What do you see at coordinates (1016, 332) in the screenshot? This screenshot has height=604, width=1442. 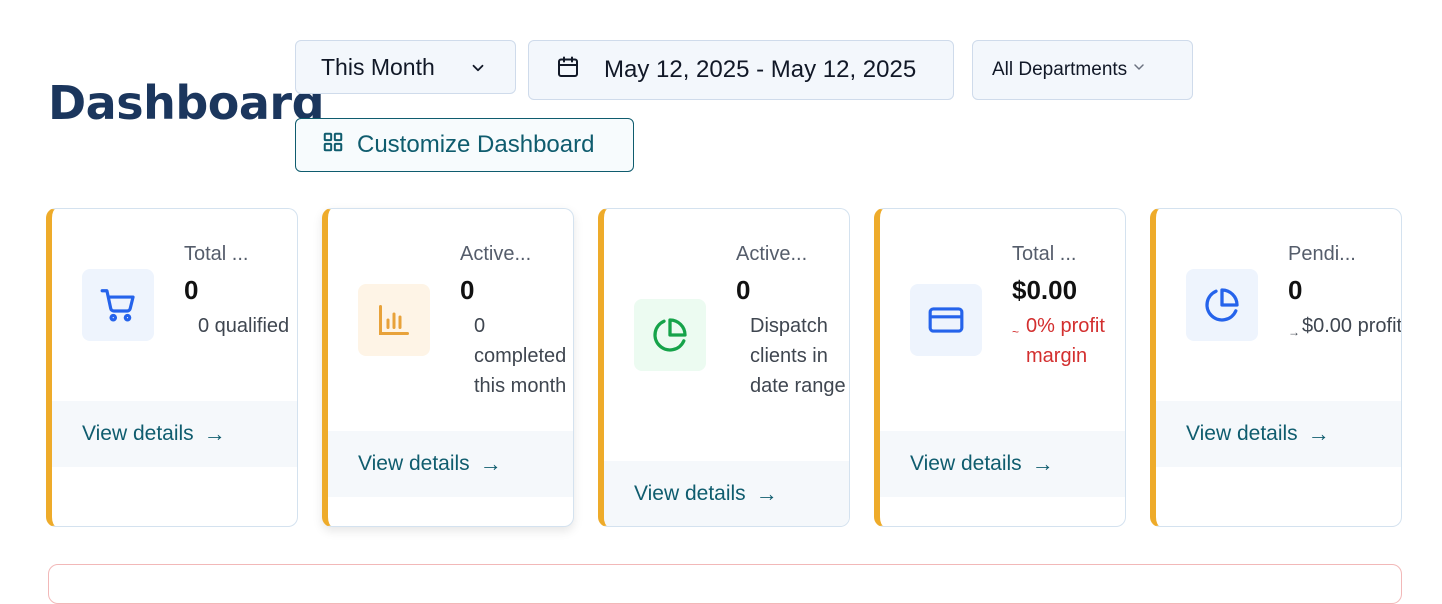 I see `trend-down-icon: ~` at bounding box center [1016, 332].